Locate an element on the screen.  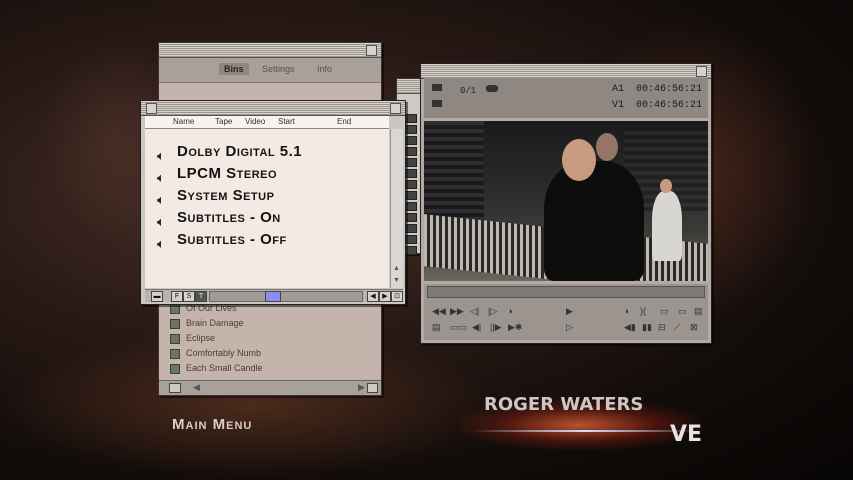
frame-advance-icon: ▷ is located at coordinates (569, 327).